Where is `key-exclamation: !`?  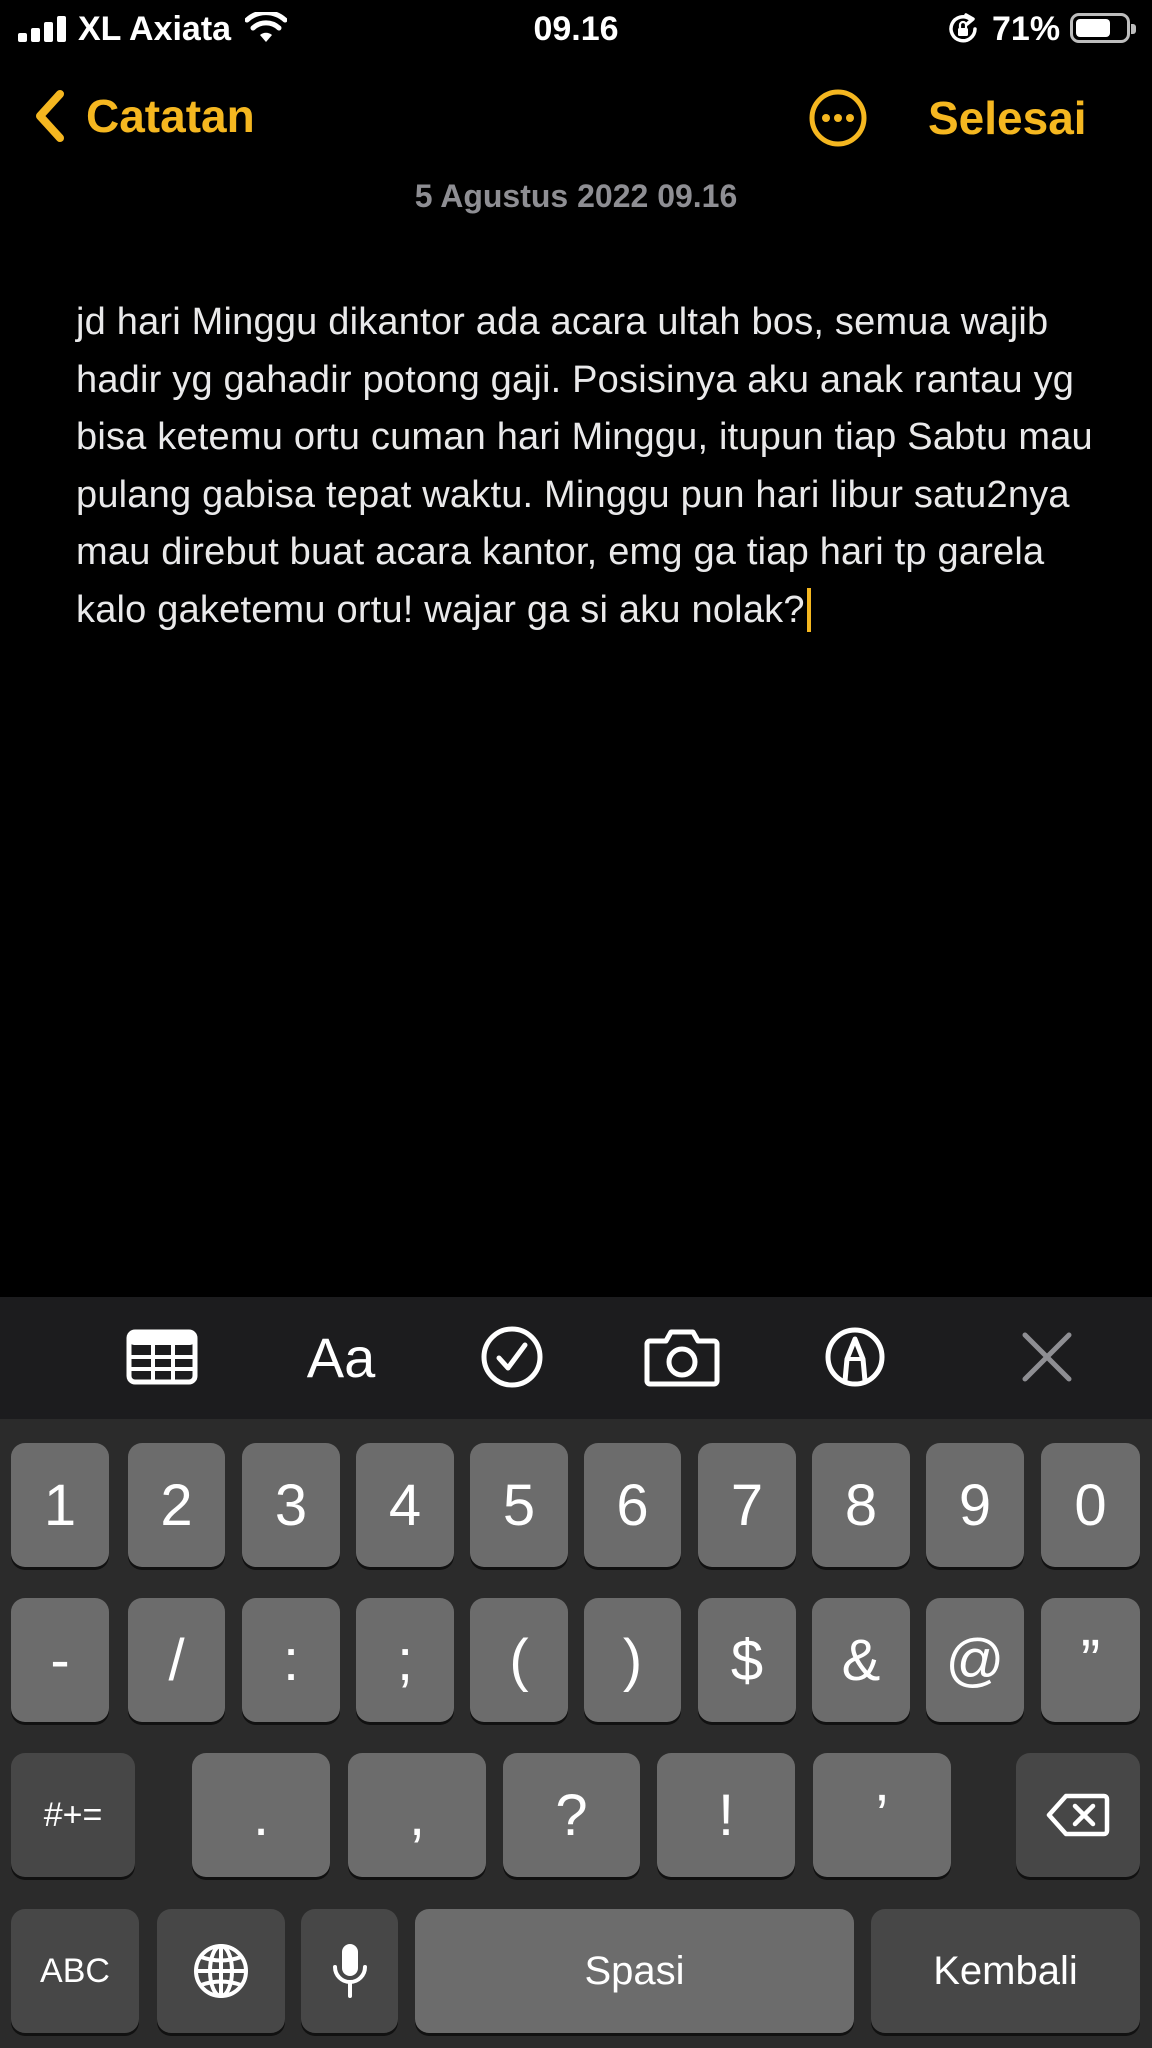
key-exclamation: ! is located at coordinates (726, 1815).